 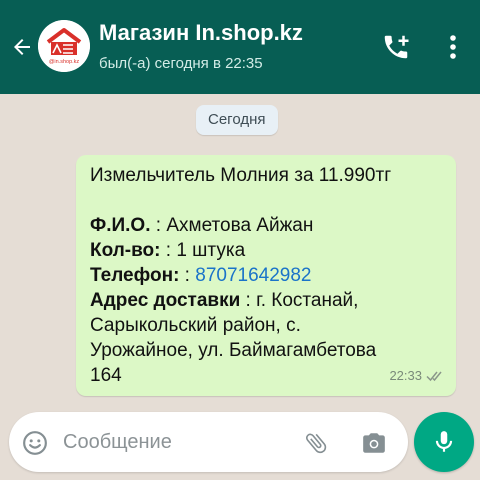 What do you see at coordinates (125, 250) in the screenshot?
I see `quantity-label: Кол-во:` at bounding box center [125, 250].